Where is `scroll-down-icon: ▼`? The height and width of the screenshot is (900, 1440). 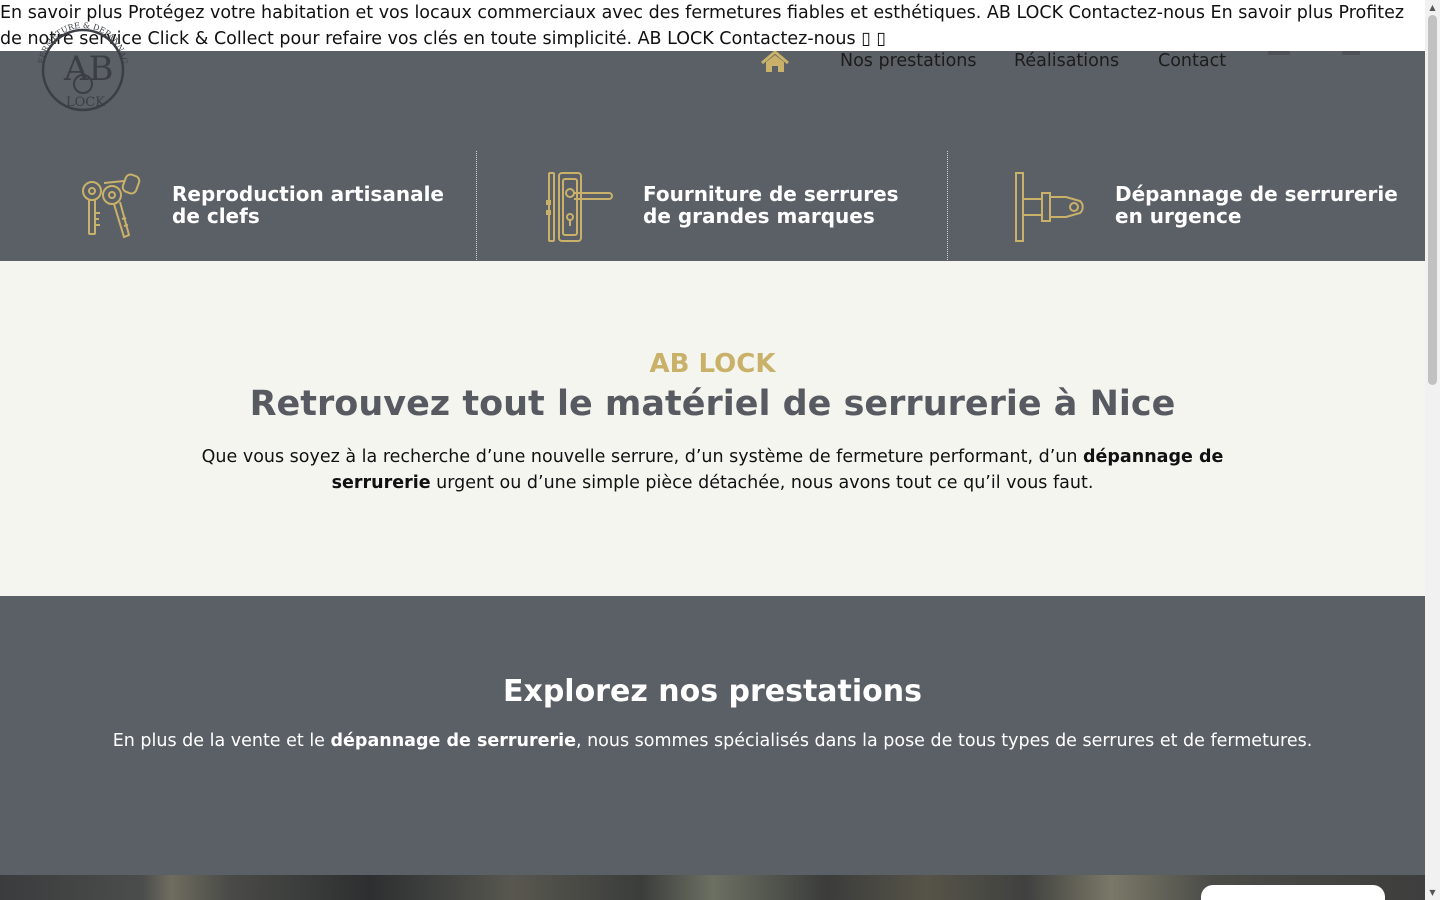 scroll-down-icon: ▼ is located at coordinates (1432, 892).